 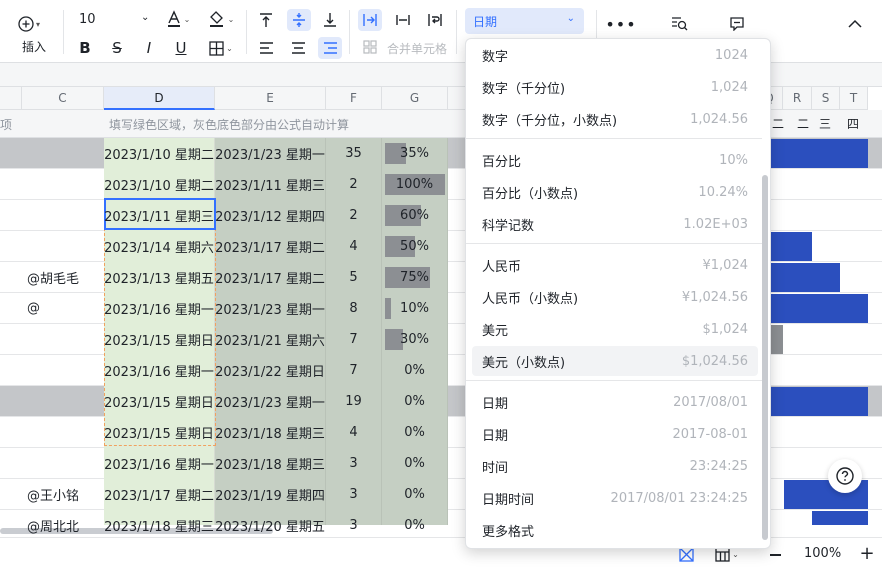 What do you see at coordinates (370, 47) in the screenshot?
I see `merge-cells-icon` at bounding box center [370, 47].